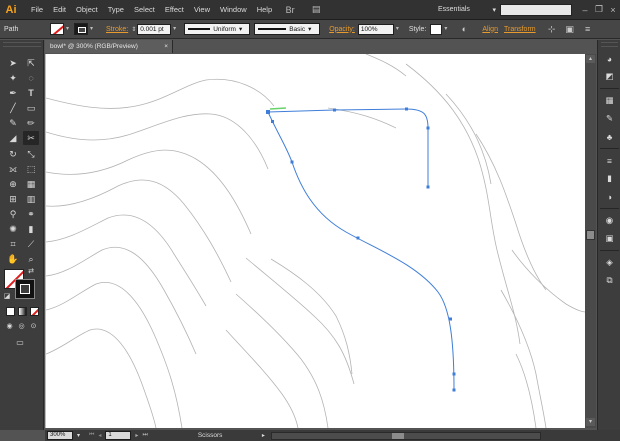 The image size is (620, 441). Describe the element at coordinates (13, 214) in the screenshot. I see `eyedropper-tool-icon: ⚲` at that location.